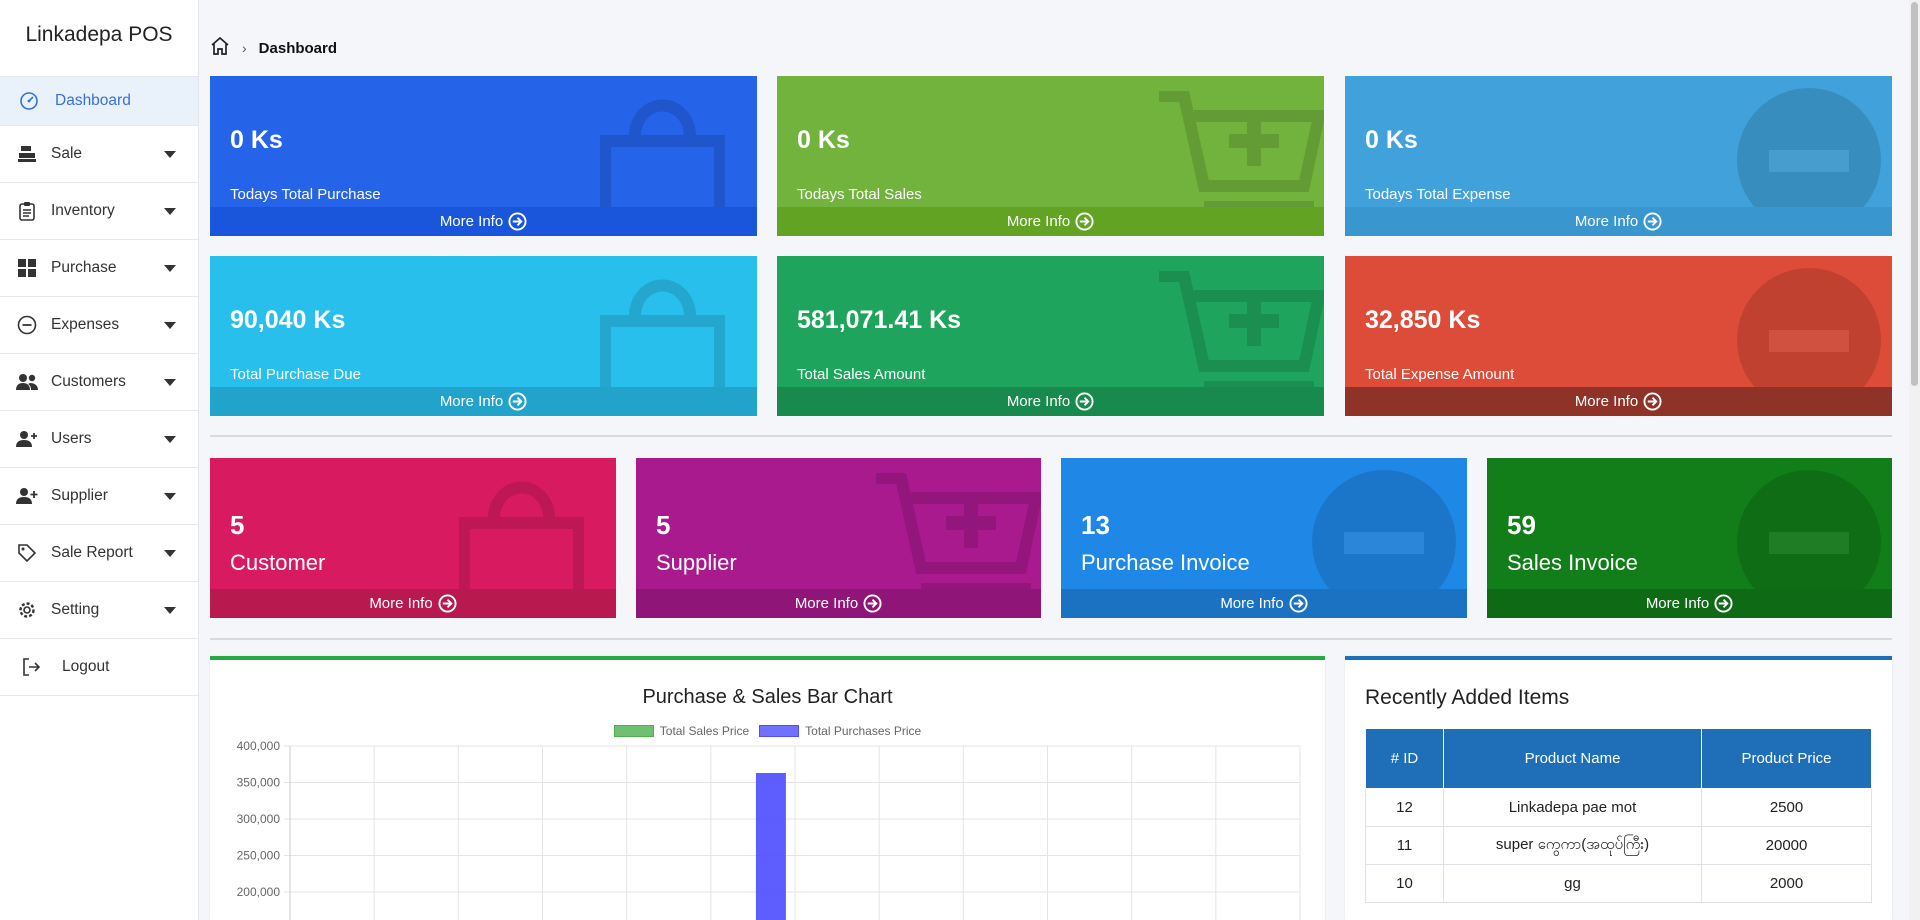  What do you see at coordinates (79, 495) in the screenshot?
I see `sidebar-item-label: Supplier` at bounding box center [79, 495].